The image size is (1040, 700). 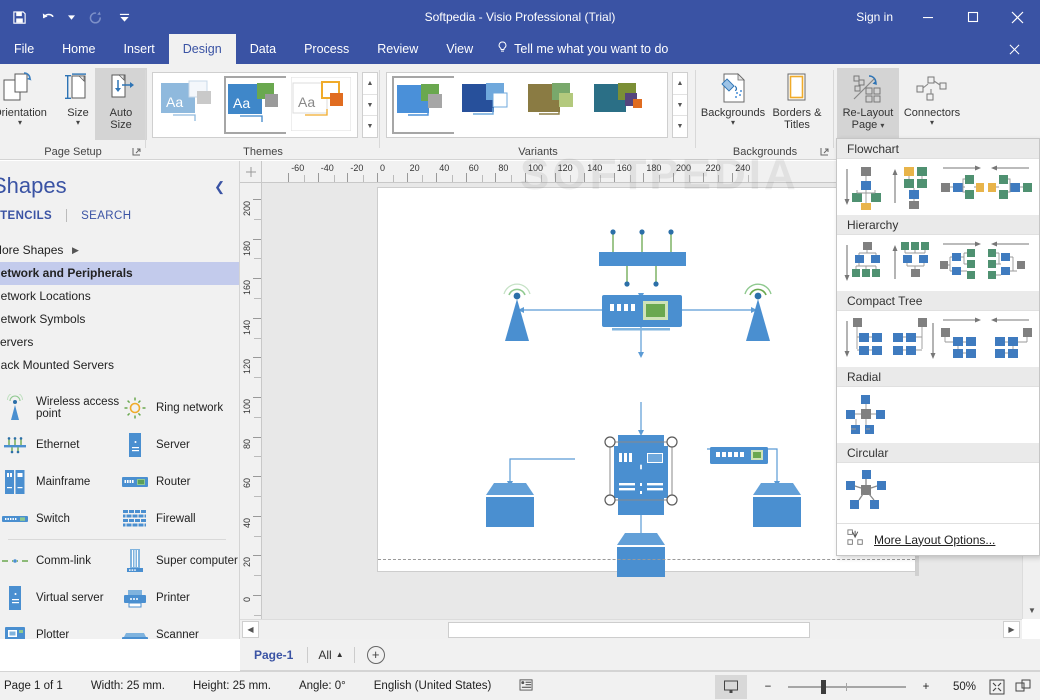 What do you see at coordinates (866, 187) in the screenshot?
I see `layout-flowchart-down` at bounding box center [866, 187].